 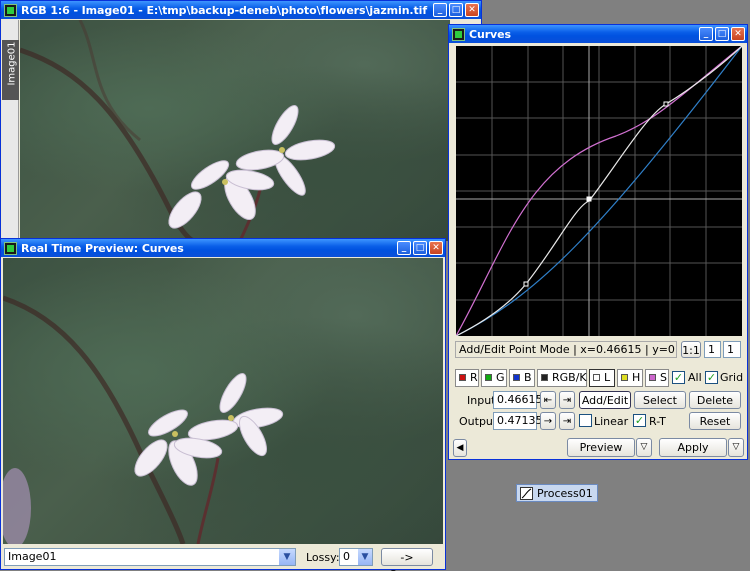 What do you see at coordinates (611, 421) in the screenshot?
I see `linear-label: Linear` at bounding box center [611, 421].